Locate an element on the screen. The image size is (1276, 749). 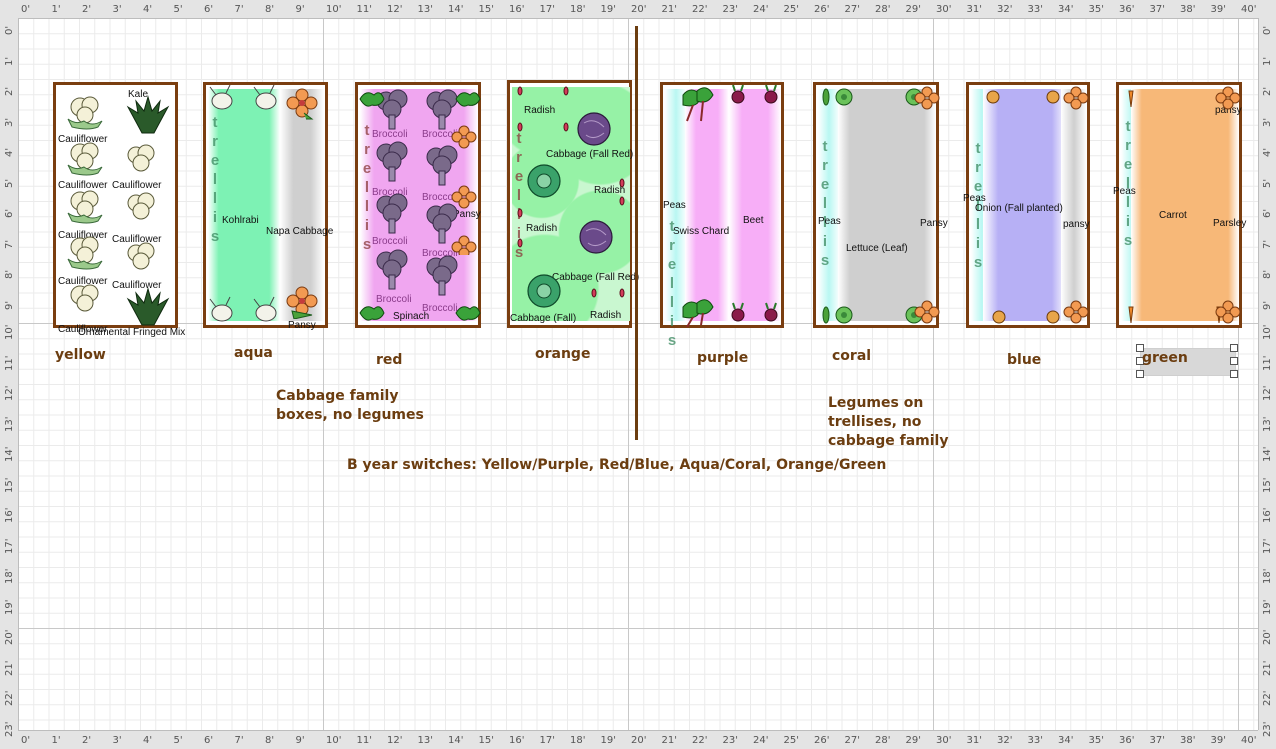
note-legumes: Legumes on trellises, no cabbage family is located at coordinates (888, 422).